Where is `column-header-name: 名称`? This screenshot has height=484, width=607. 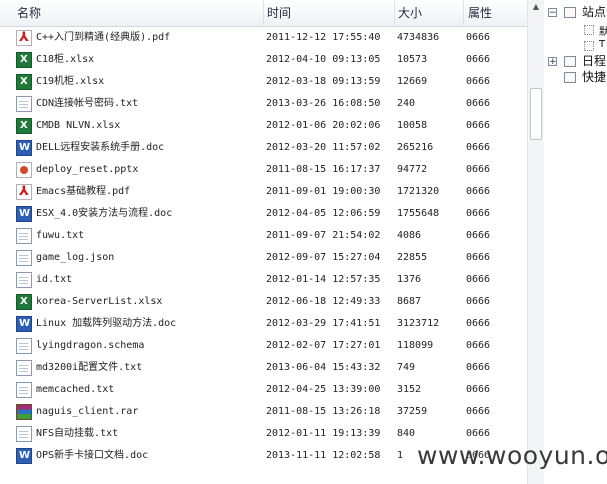 column-header-name: 名称 is located at coordinates (132, 13).